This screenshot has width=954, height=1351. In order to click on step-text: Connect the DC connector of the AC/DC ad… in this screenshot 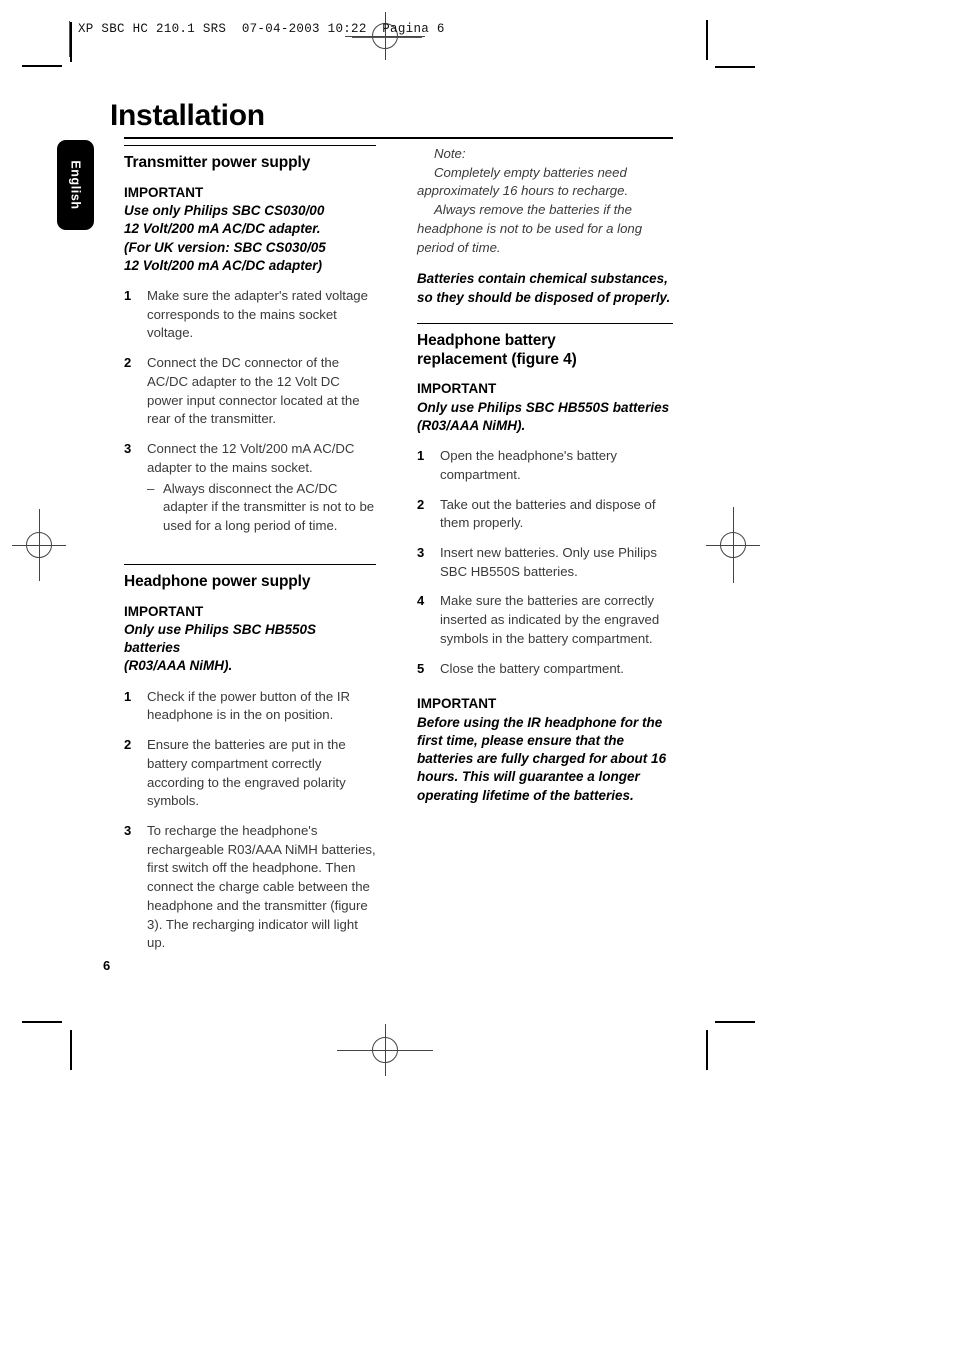, I will do `click(253, 391)`.